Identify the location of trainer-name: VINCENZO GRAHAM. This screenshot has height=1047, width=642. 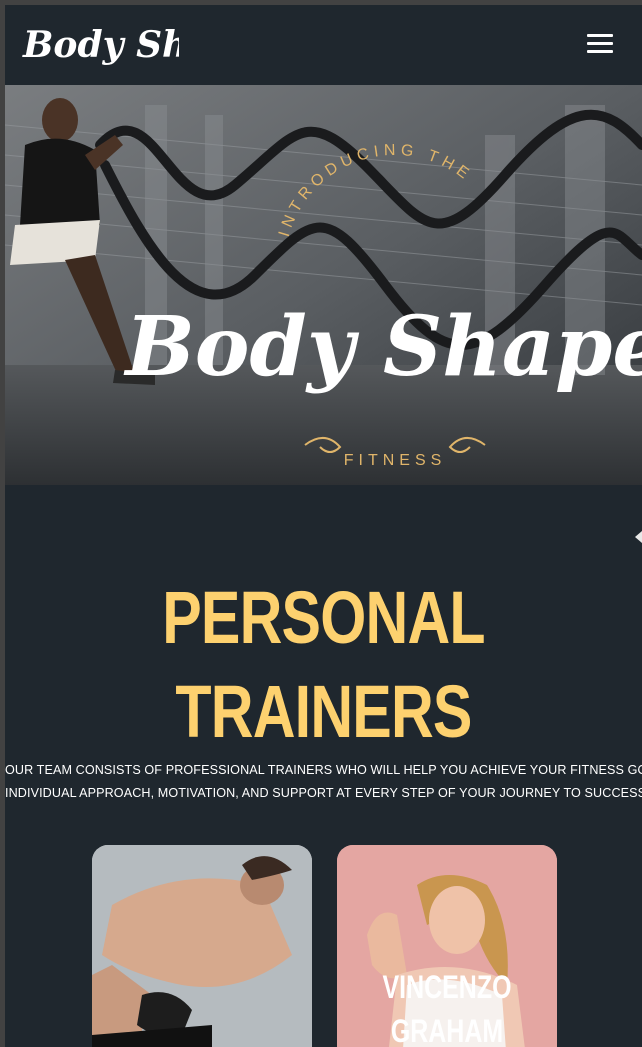
(447, 1008).